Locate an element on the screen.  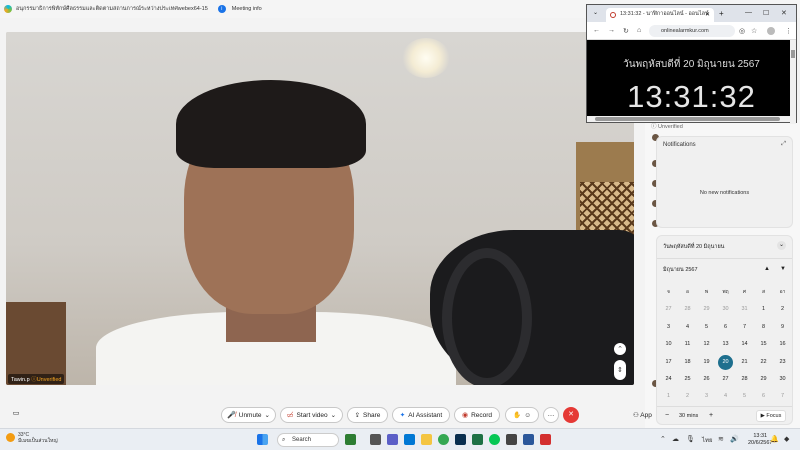
minimize-icon: — is located at coordinates (748, 12).